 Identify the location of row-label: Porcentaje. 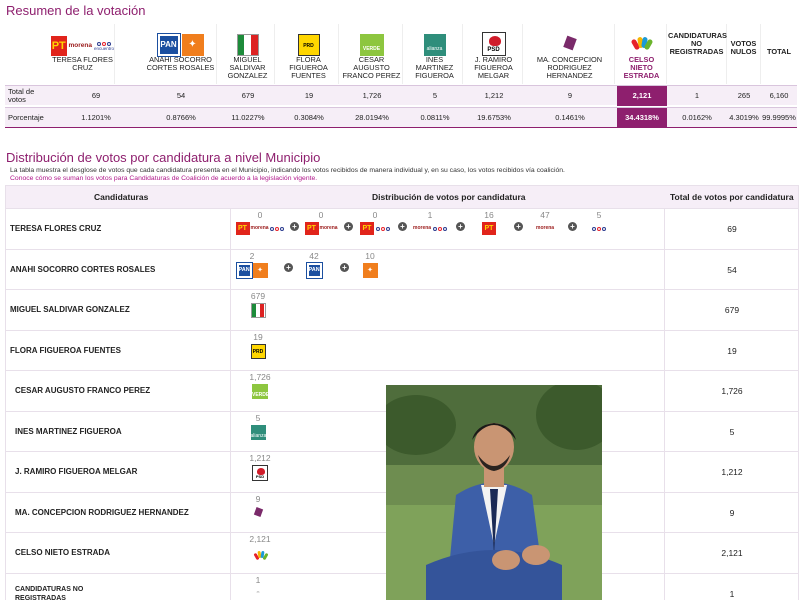
(26, 117).